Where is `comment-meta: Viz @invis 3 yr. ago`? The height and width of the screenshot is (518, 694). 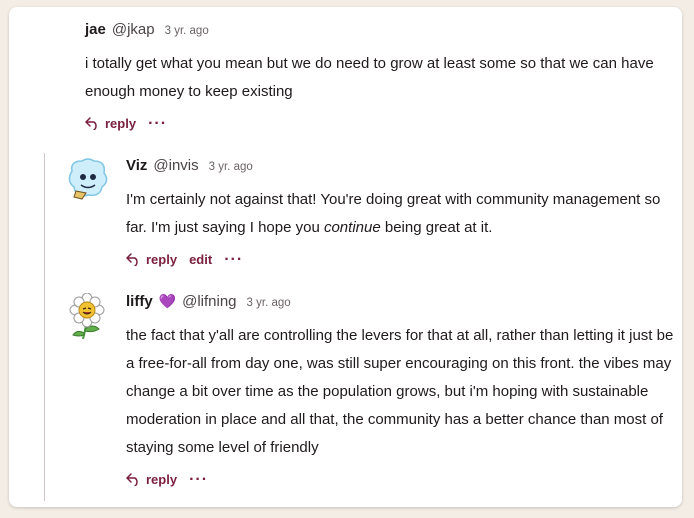 comment-meta: Viz @invis 3 yr. ago is located at coordinates (398, 165).